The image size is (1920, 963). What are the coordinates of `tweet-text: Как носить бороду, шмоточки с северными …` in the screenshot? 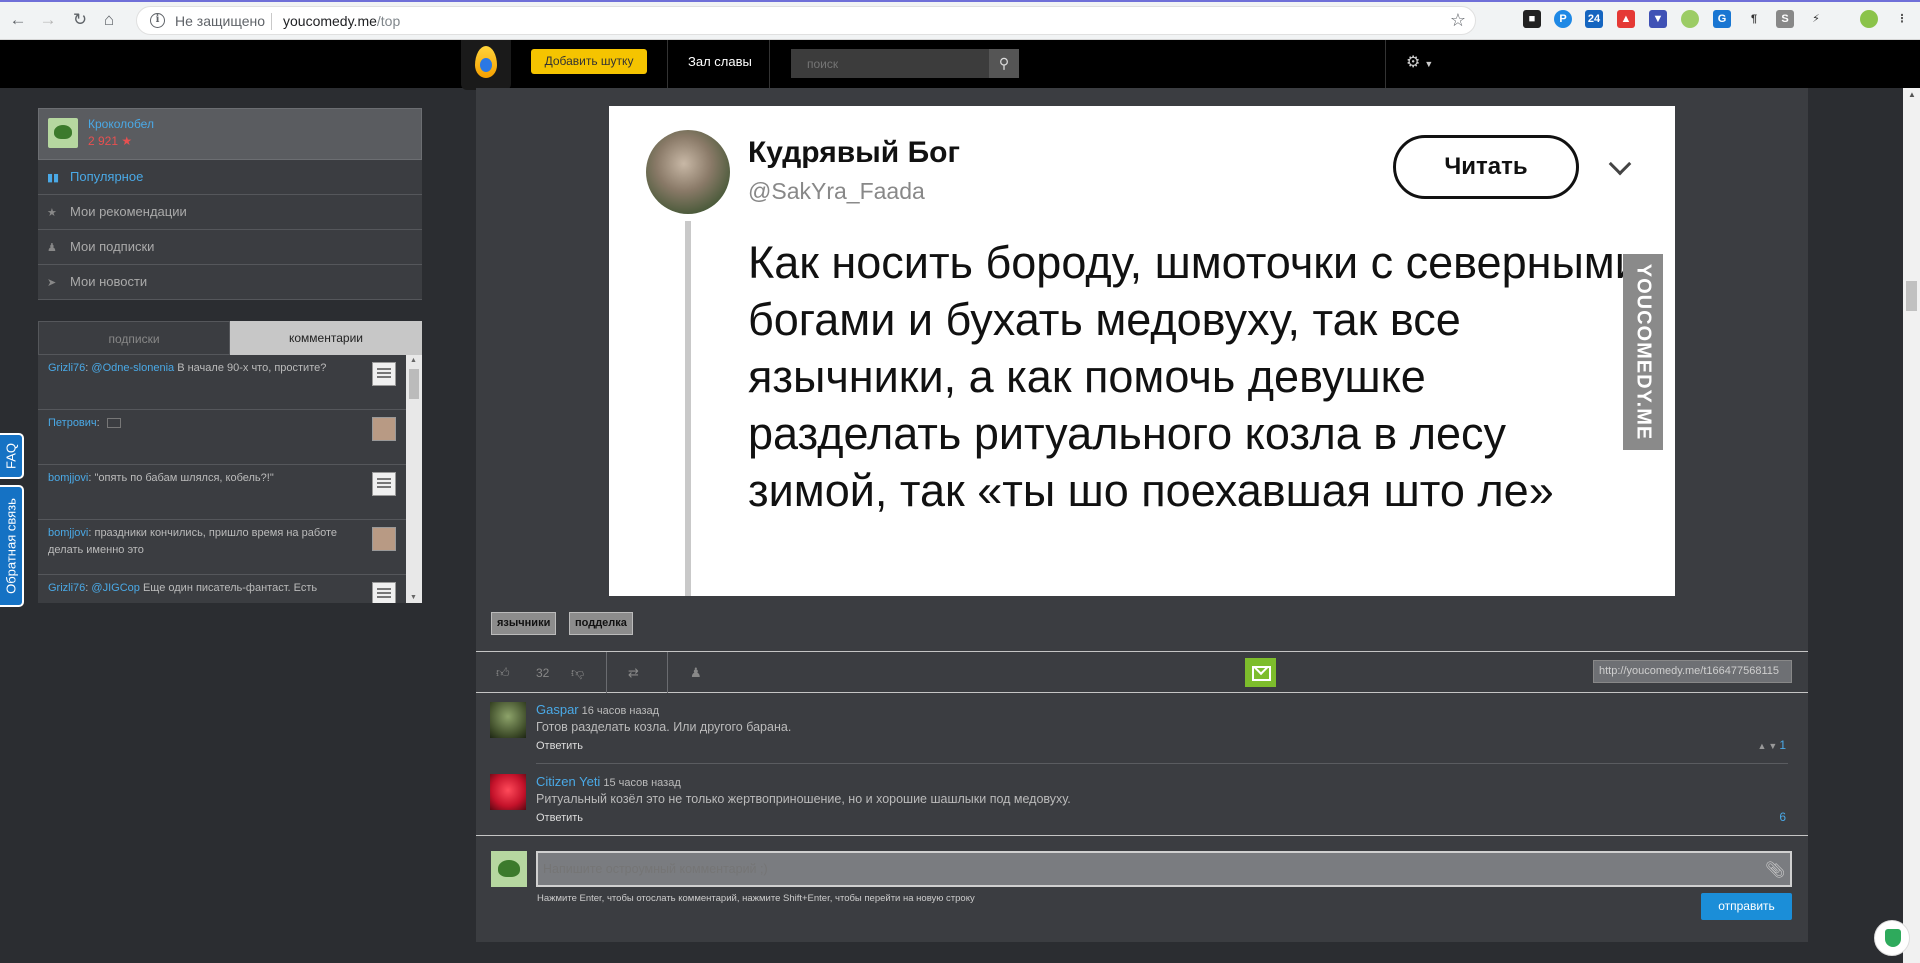 It's located at (1194, 376).